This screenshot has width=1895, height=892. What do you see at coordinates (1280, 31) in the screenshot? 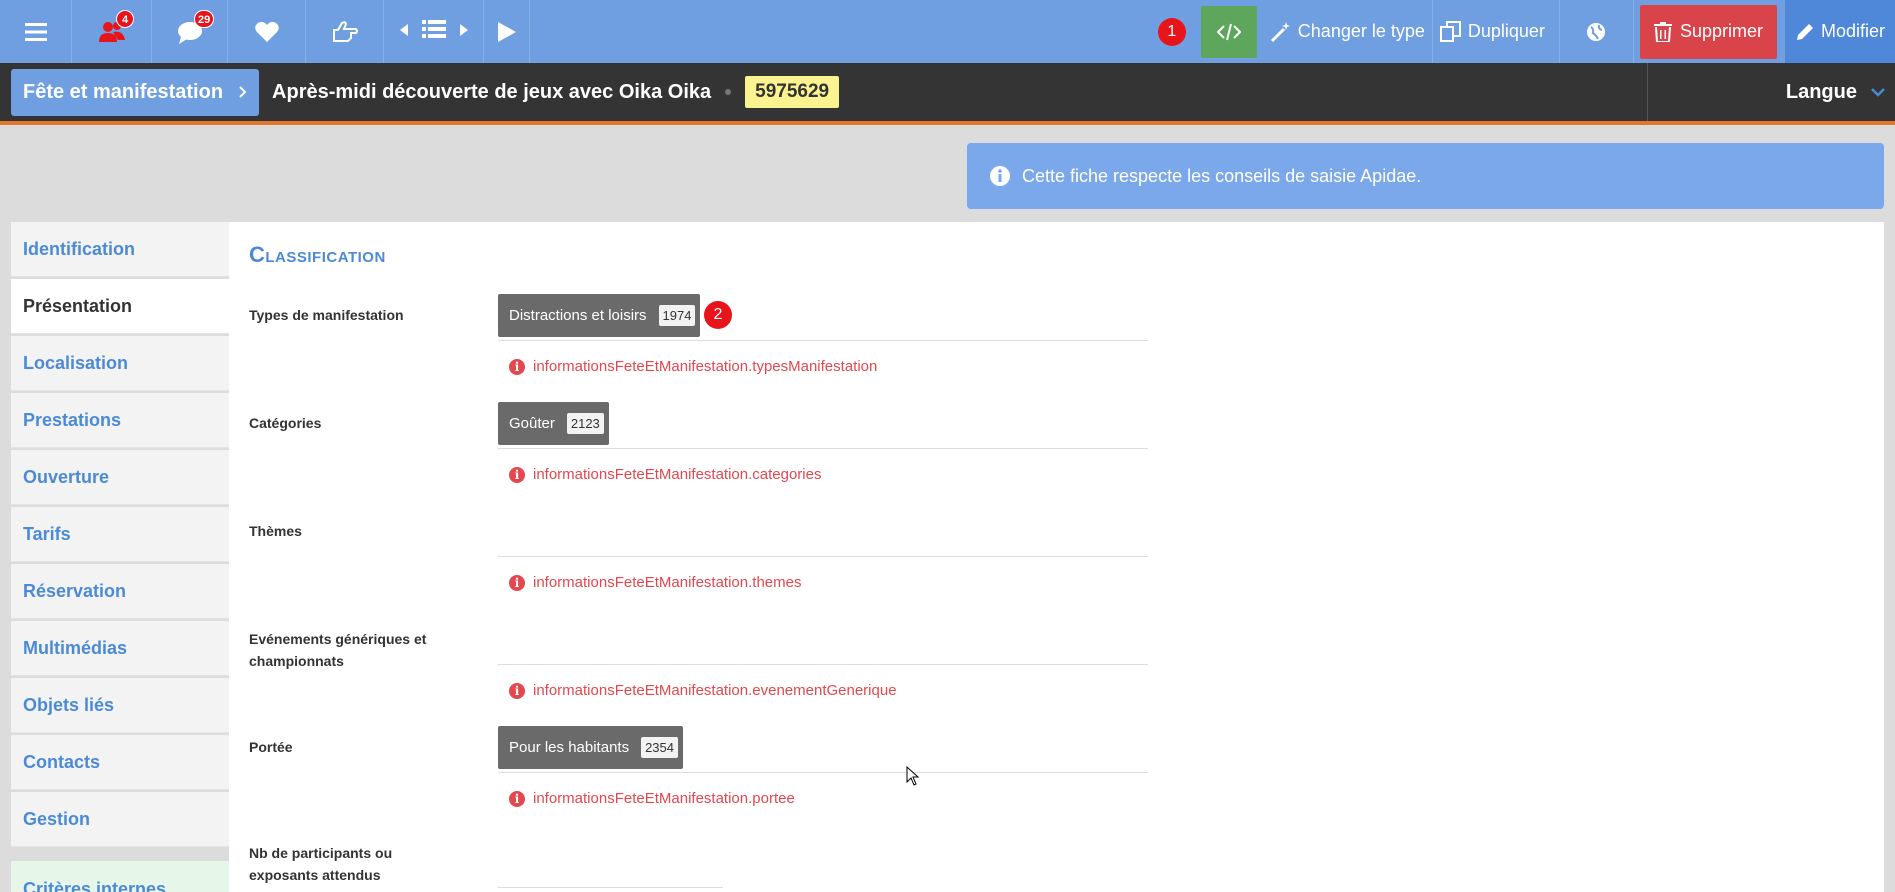
I see `magic-wand-icon` at bounding box center [1280, 31].